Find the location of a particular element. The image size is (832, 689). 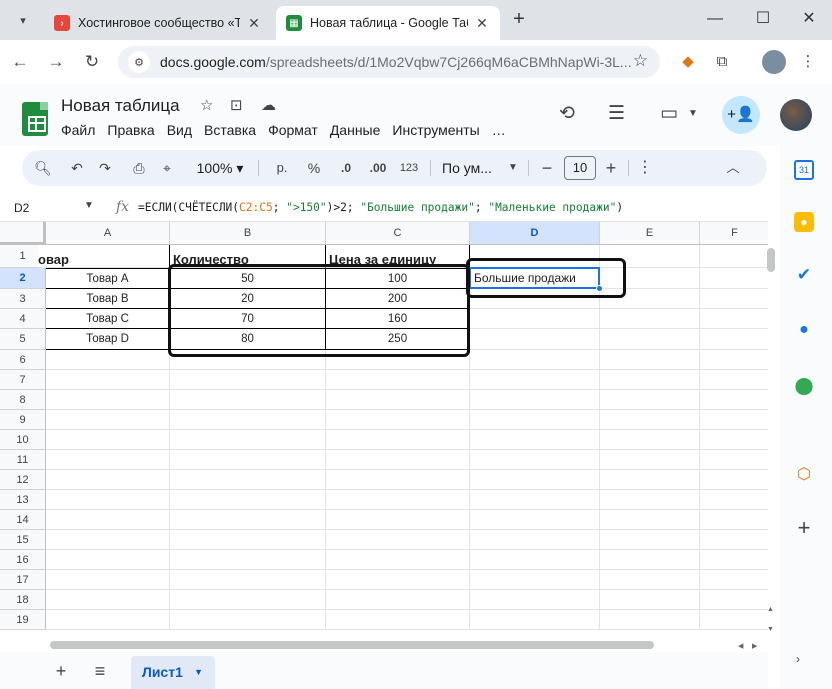

add-sheet-icon: + is located at coordinates (61, 671).